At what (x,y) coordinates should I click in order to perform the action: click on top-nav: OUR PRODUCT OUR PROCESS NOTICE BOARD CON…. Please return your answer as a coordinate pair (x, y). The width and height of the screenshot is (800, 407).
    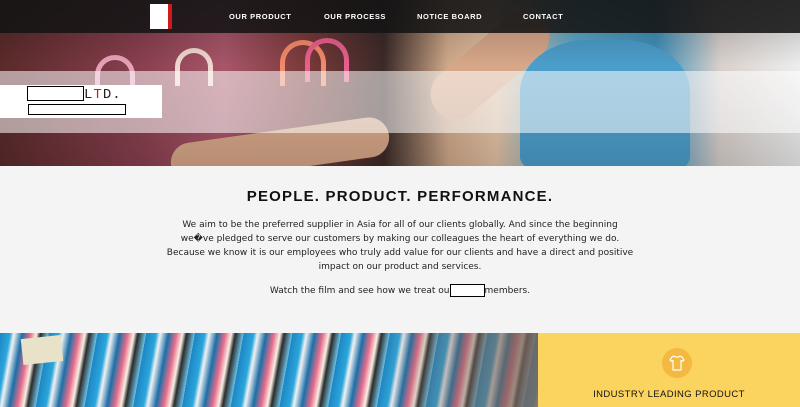
    Looking at the image, I should click on (400, 16).